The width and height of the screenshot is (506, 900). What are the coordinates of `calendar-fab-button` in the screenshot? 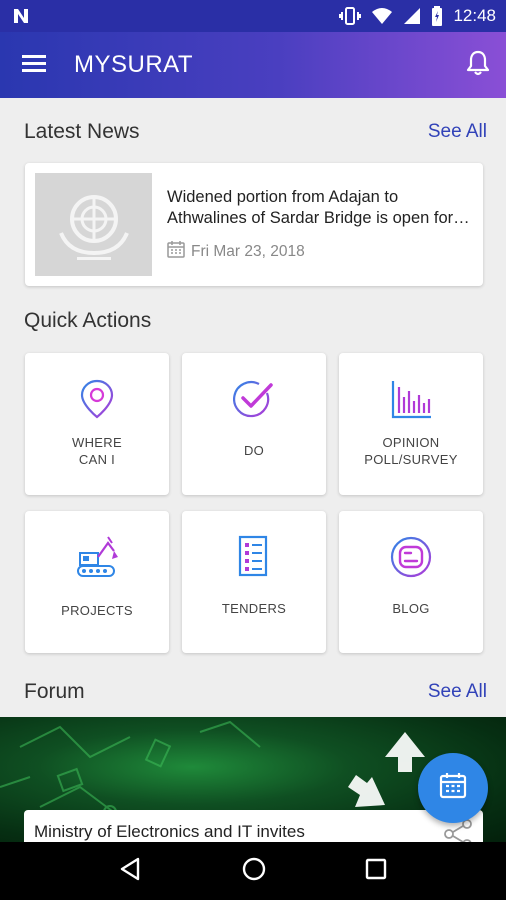 It's located at (453, 788).